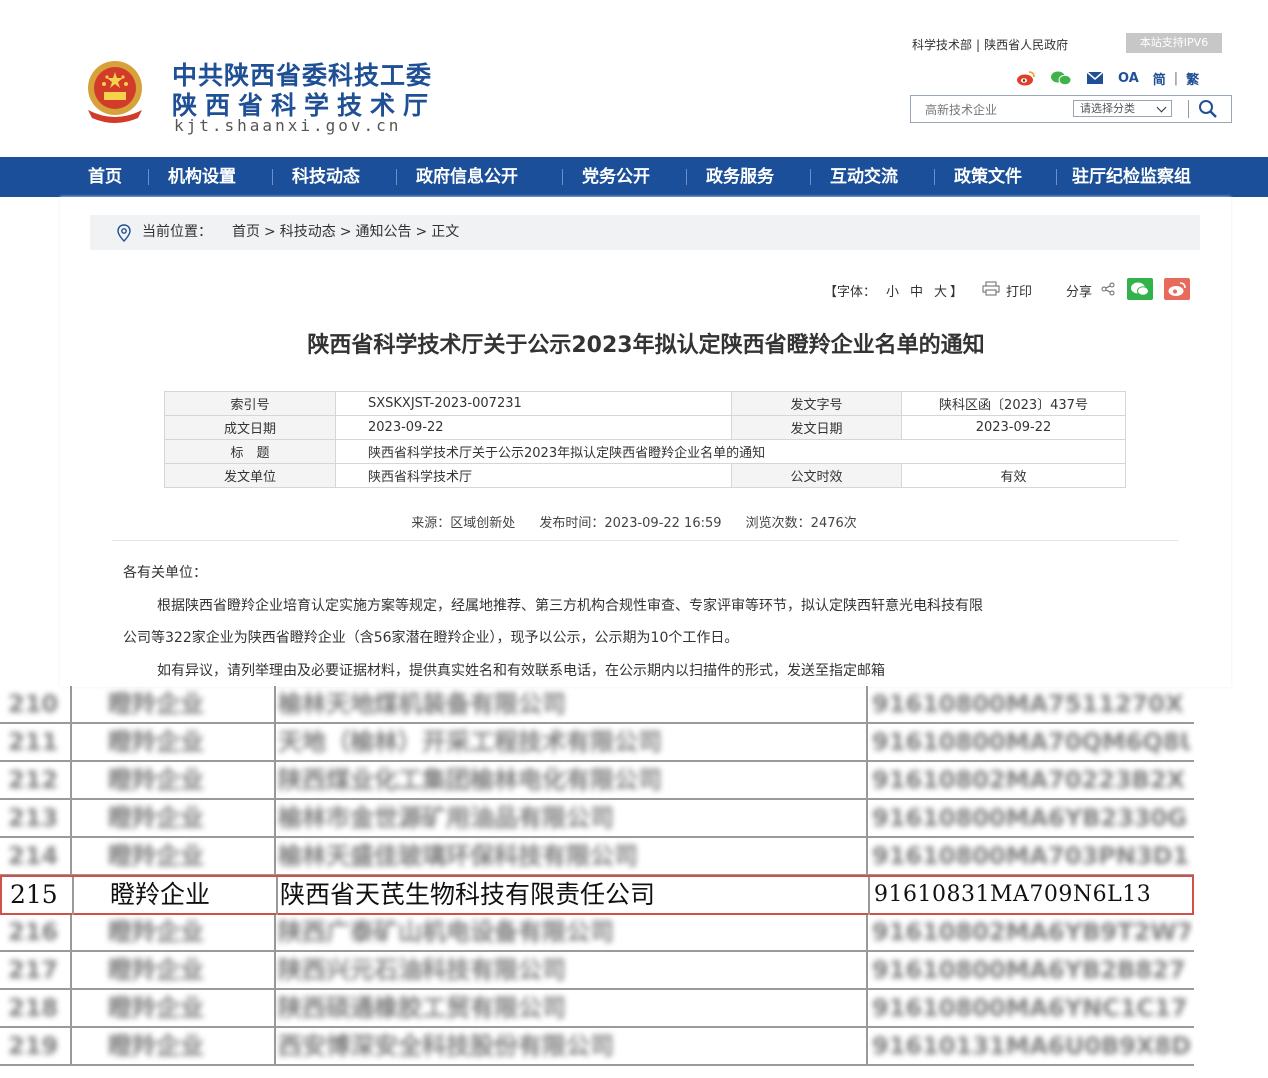  Describe the element at coordinates (864, 177) in the screenshot. I see `nav-item-interaction: 互动交流` at that location.